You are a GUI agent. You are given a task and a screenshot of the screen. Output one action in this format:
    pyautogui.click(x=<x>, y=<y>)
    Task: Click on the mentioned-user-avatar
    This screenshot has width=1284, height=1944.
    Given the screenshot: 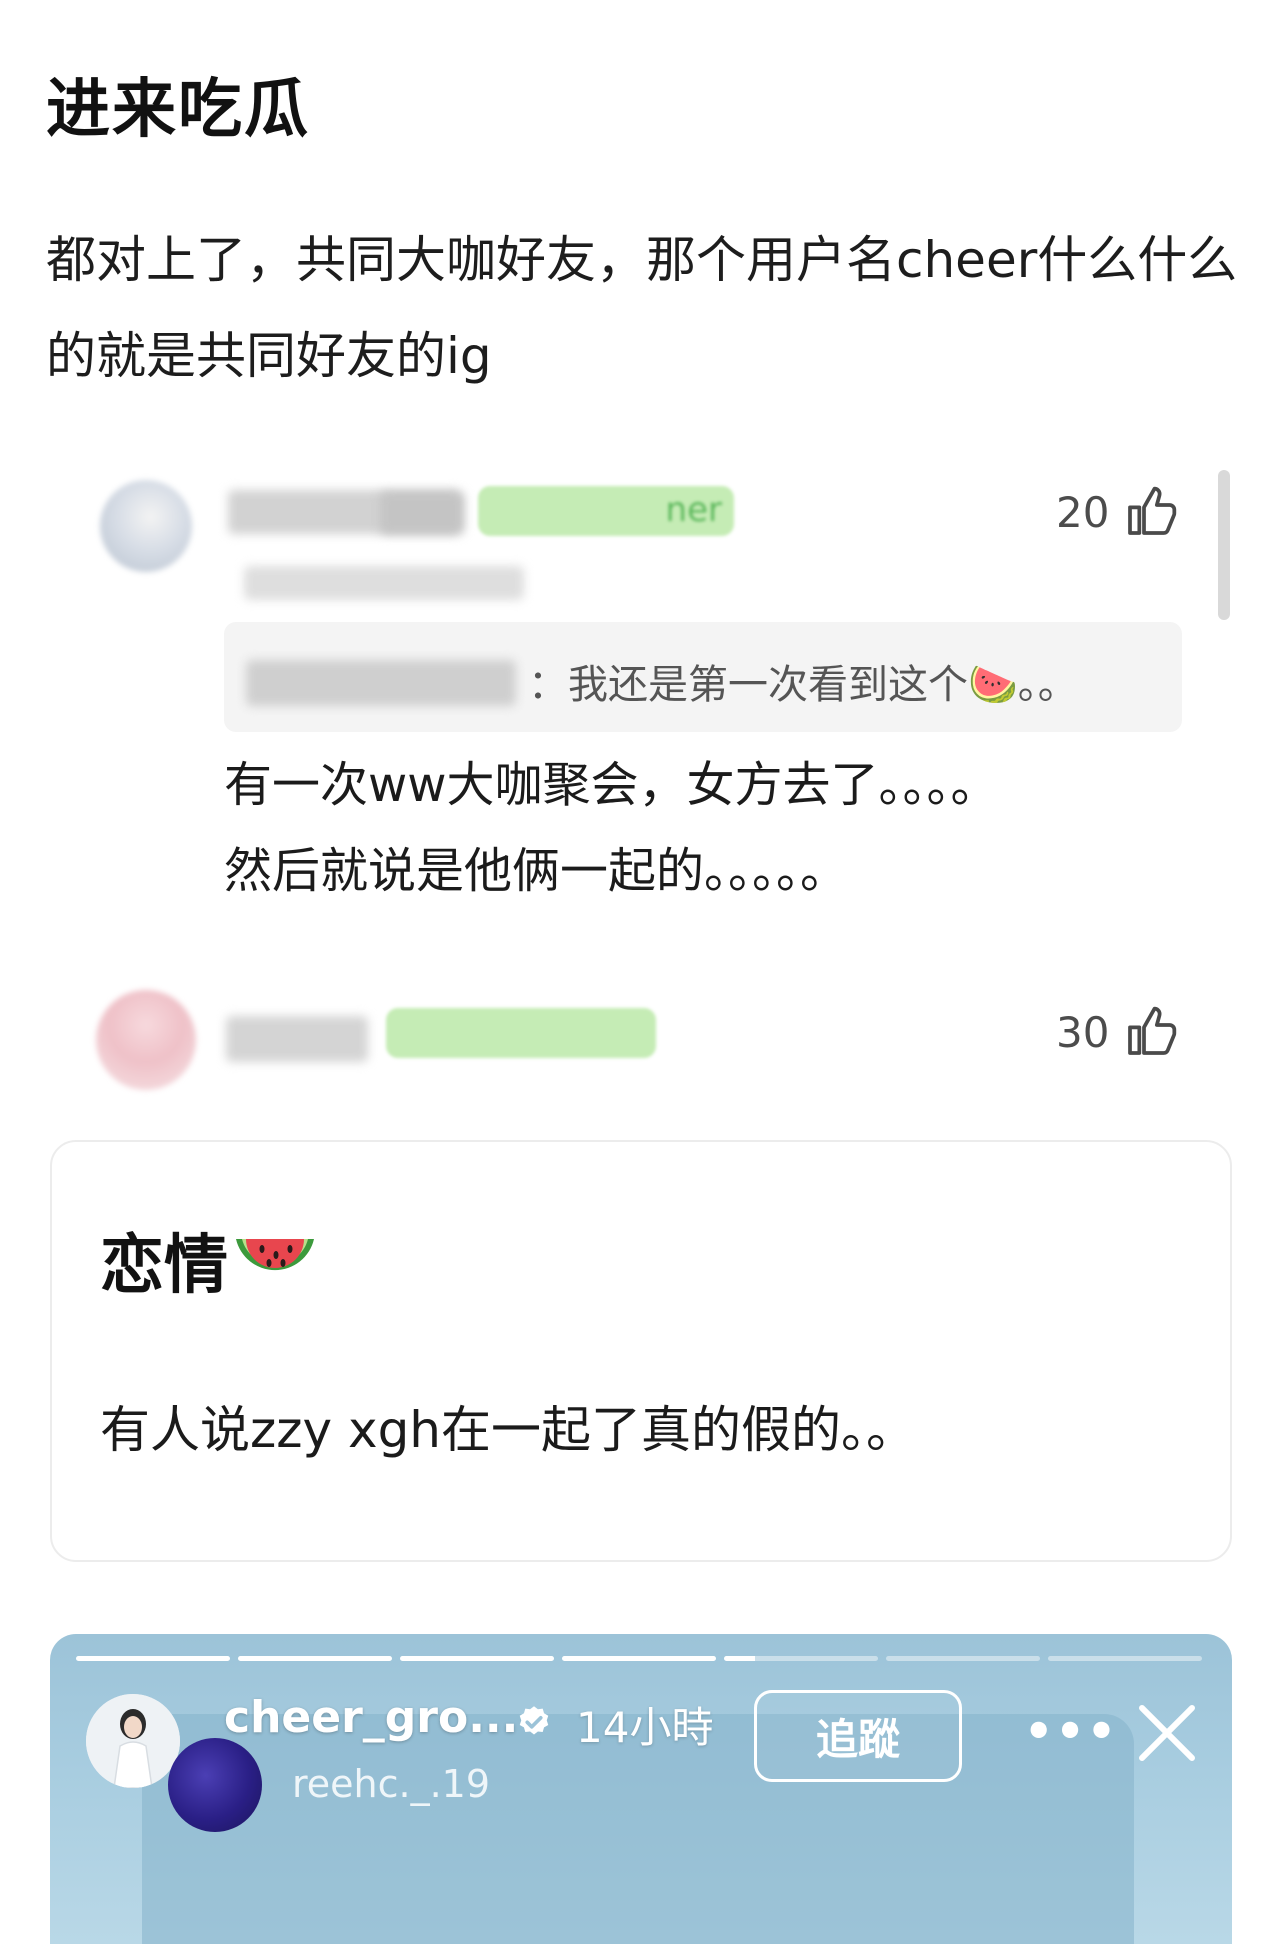 What is the action you would take?
    pyautogui.click(x=215, y=1785)
    